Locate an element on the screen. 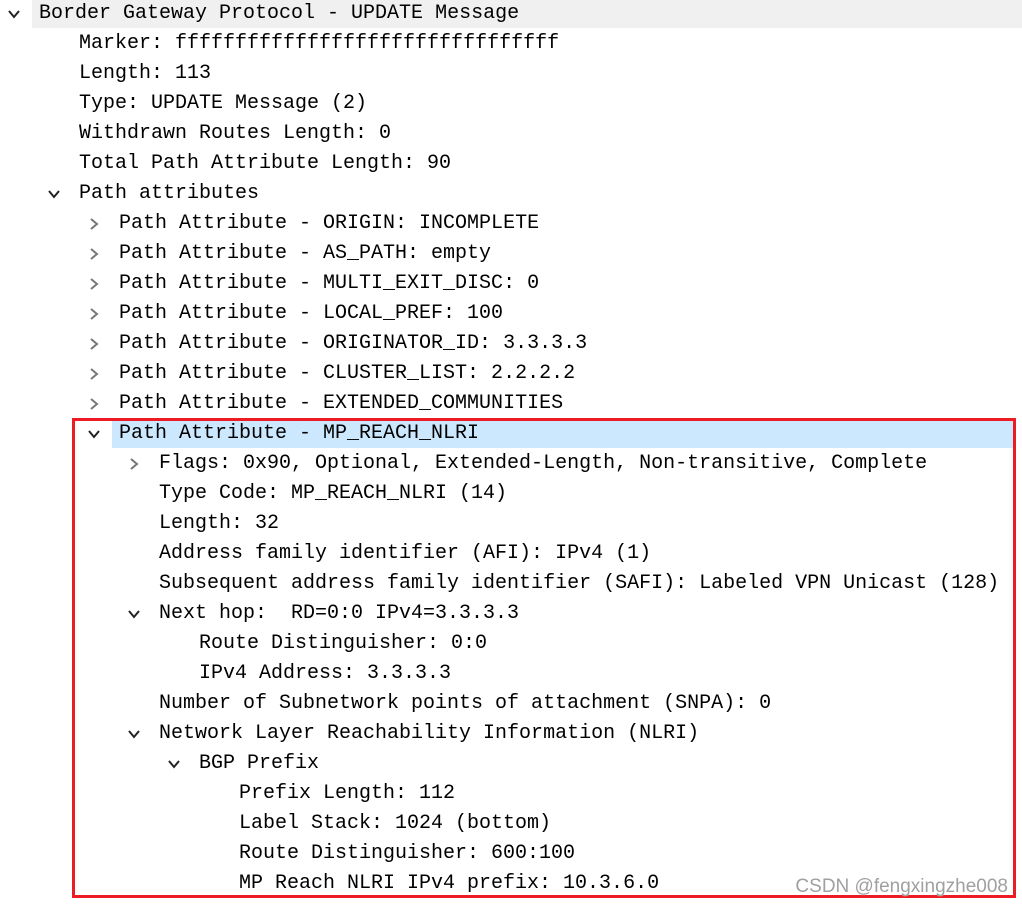  tree-row: Route Distinguisher: 600:100 is located at coordinates (511, 854).